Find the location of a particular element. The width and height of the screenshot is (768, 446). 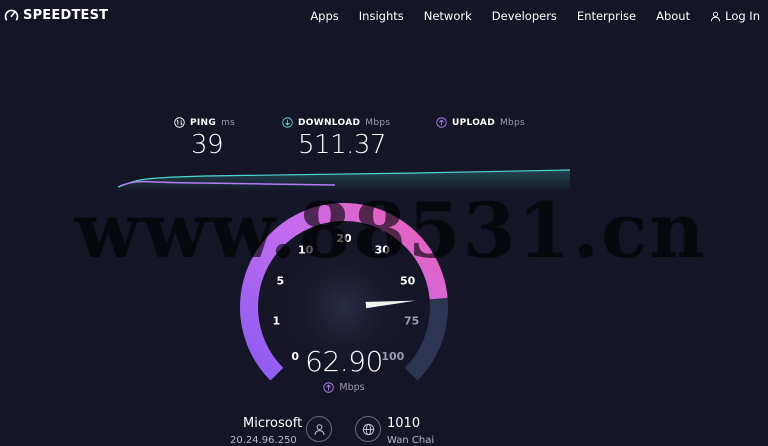

user-circle-icon is located at coordinates (319, 429).